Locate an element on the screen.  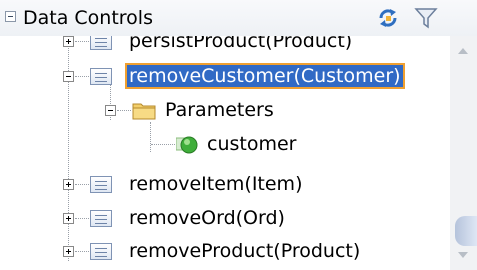
tree-item-label: customer is located at coordinates (252, 144).